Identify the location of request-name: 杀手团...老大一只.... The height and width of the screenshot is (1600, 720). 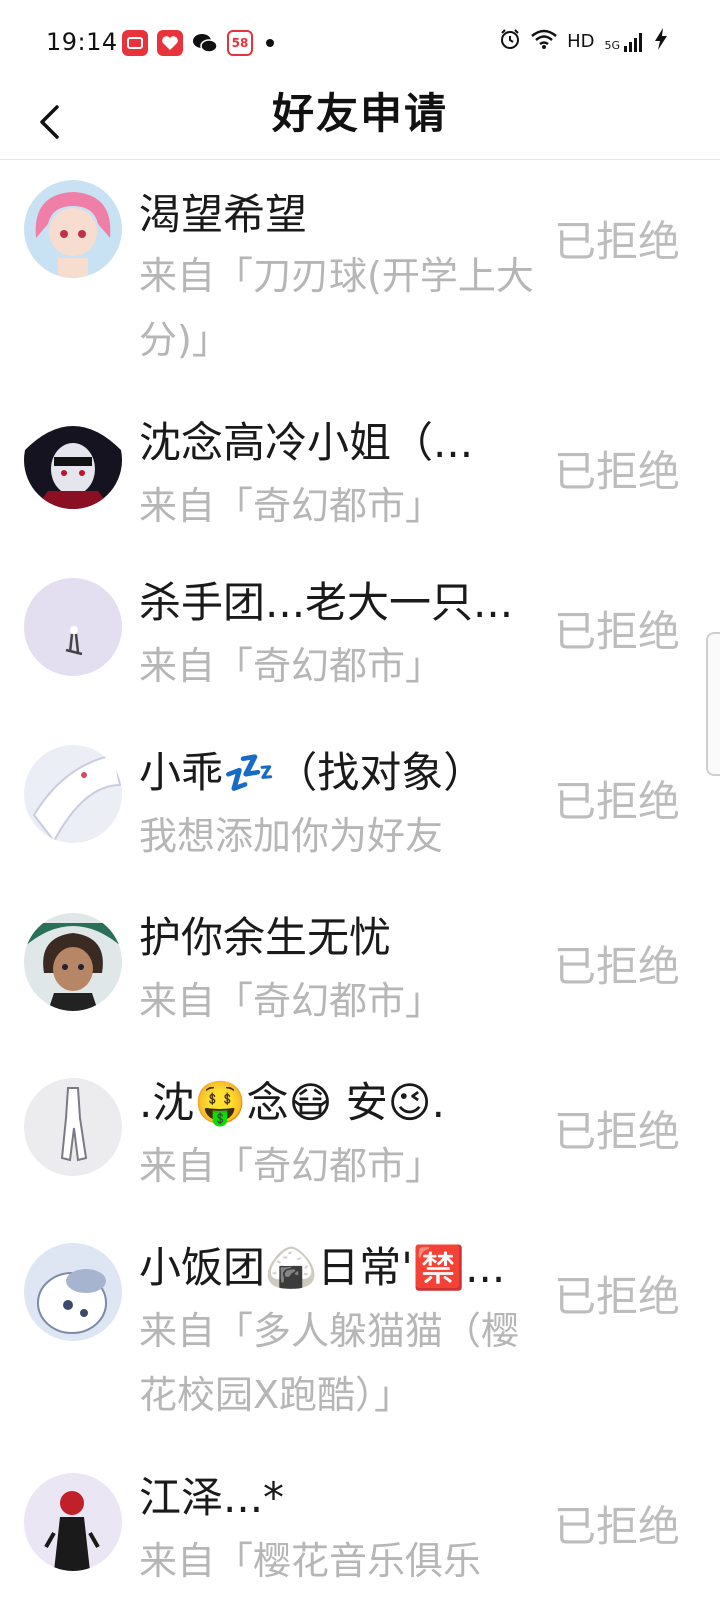
(326, 602).